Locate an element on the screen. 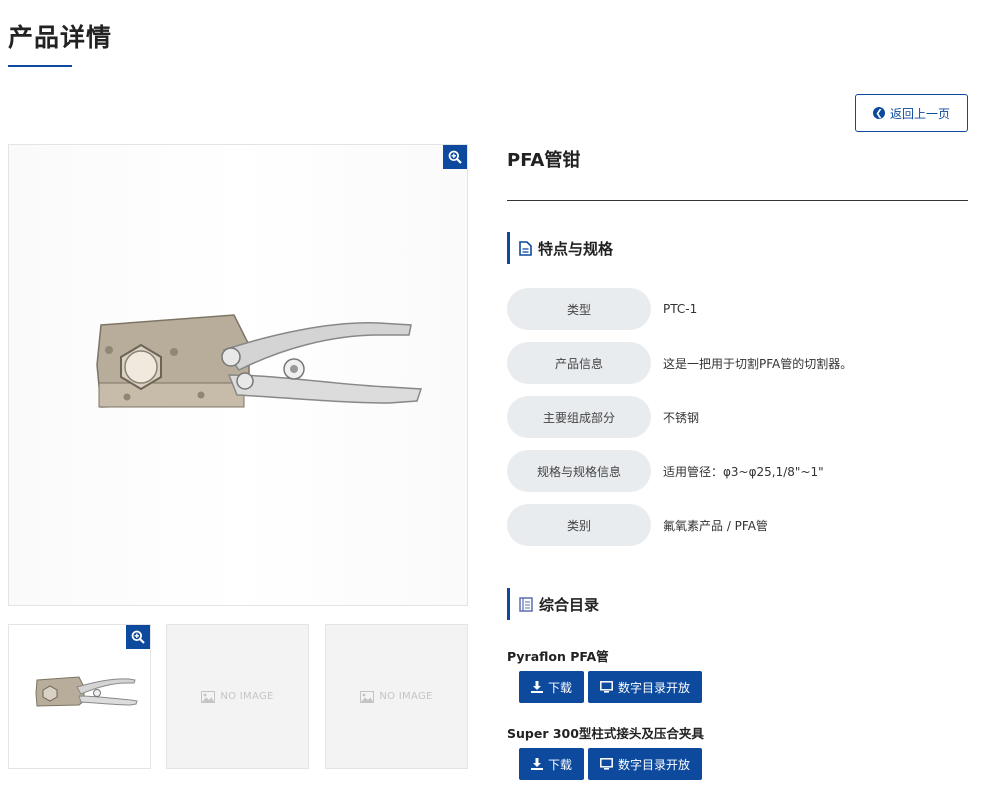  spec-value: 不锈钢 is located at coordinates (681, 417).